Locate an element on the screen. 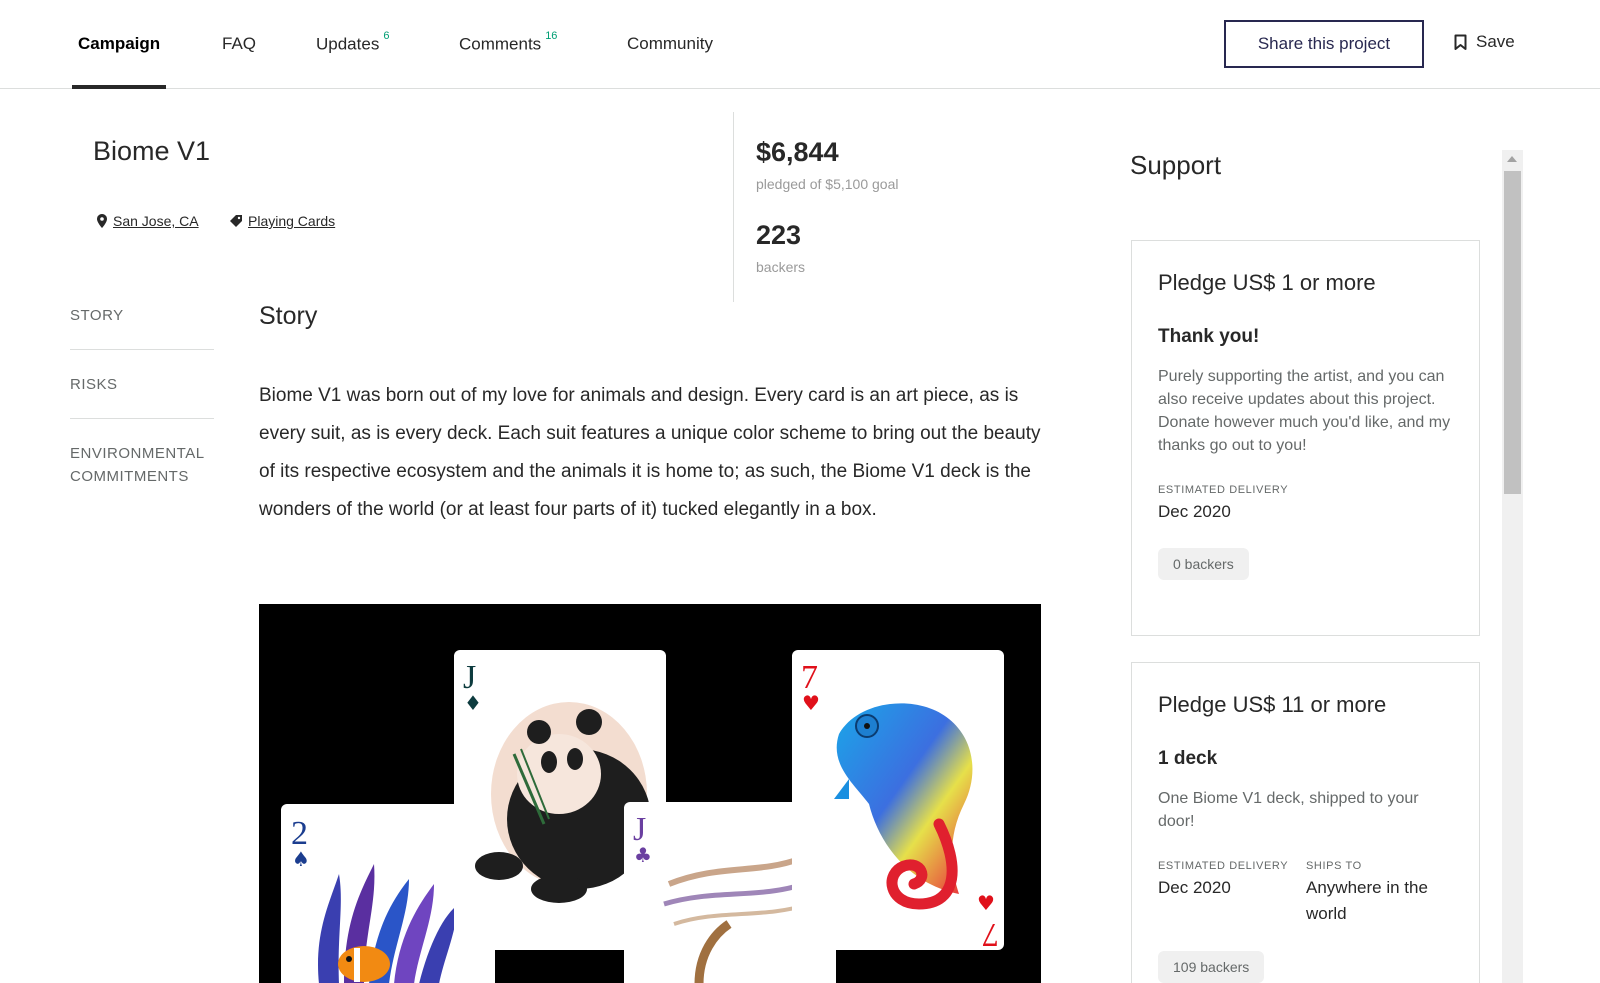 This screenshot has height=983, width=1600. card-seven-hearts: 7 ♥ 7 ♥ is located at coordinates (898, 801).